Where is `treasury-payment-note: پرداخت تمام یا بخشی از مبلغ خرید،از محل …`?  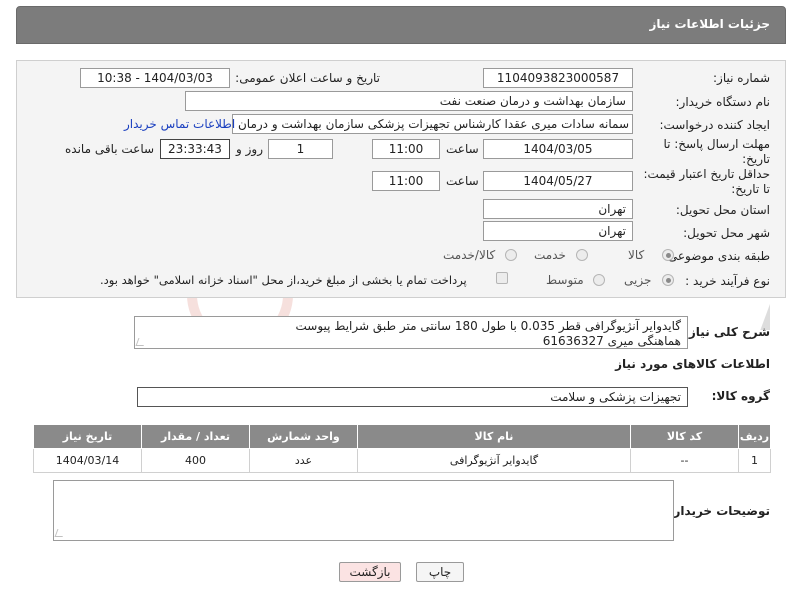
treasury-payment-note: پرداخت تمام یا بخشی از مبلغ خرید،از محل … is located at coordinates (283, 280).